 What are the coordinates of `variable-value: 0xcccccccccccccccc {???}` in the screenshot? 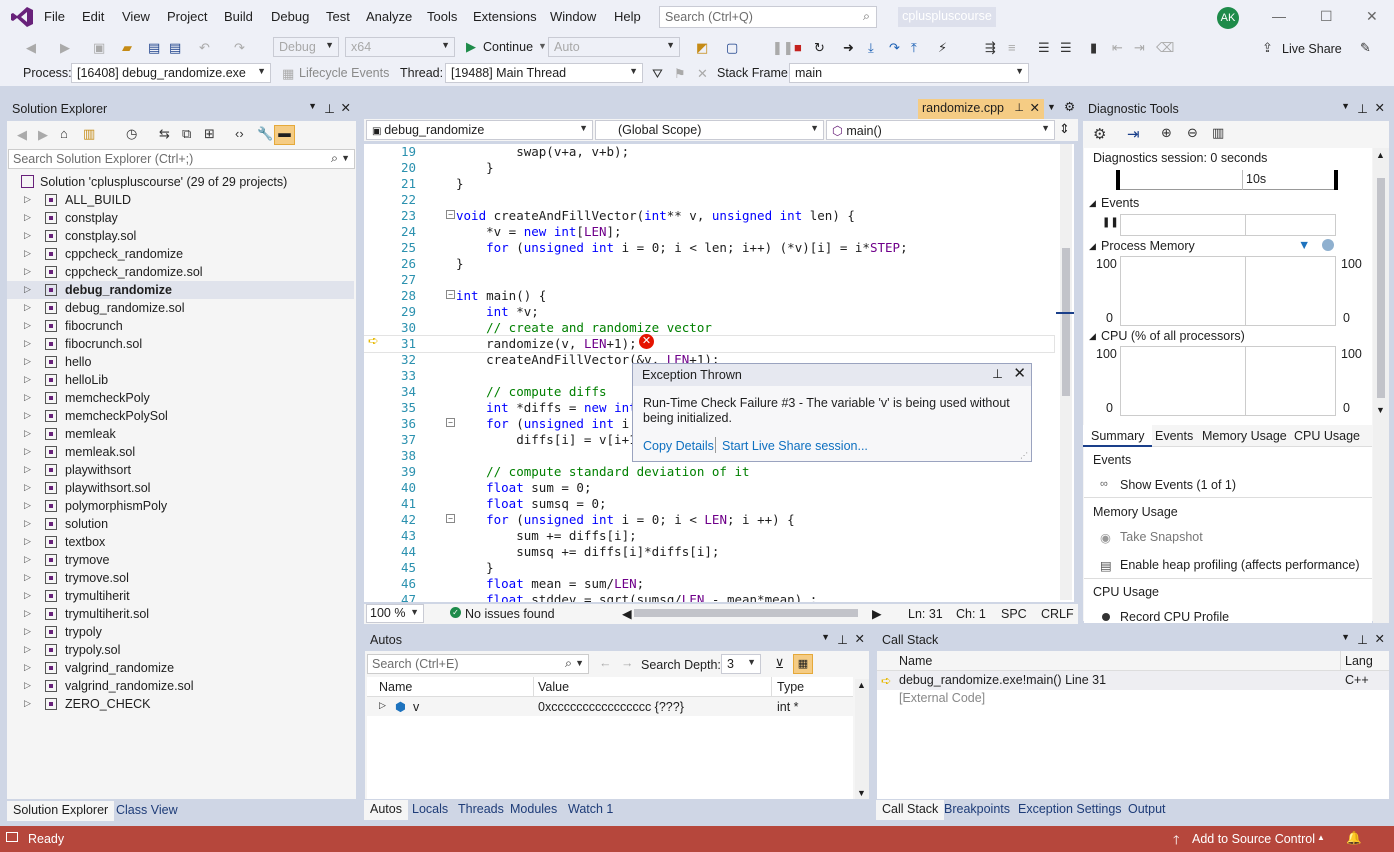 It's located at (611, 707).